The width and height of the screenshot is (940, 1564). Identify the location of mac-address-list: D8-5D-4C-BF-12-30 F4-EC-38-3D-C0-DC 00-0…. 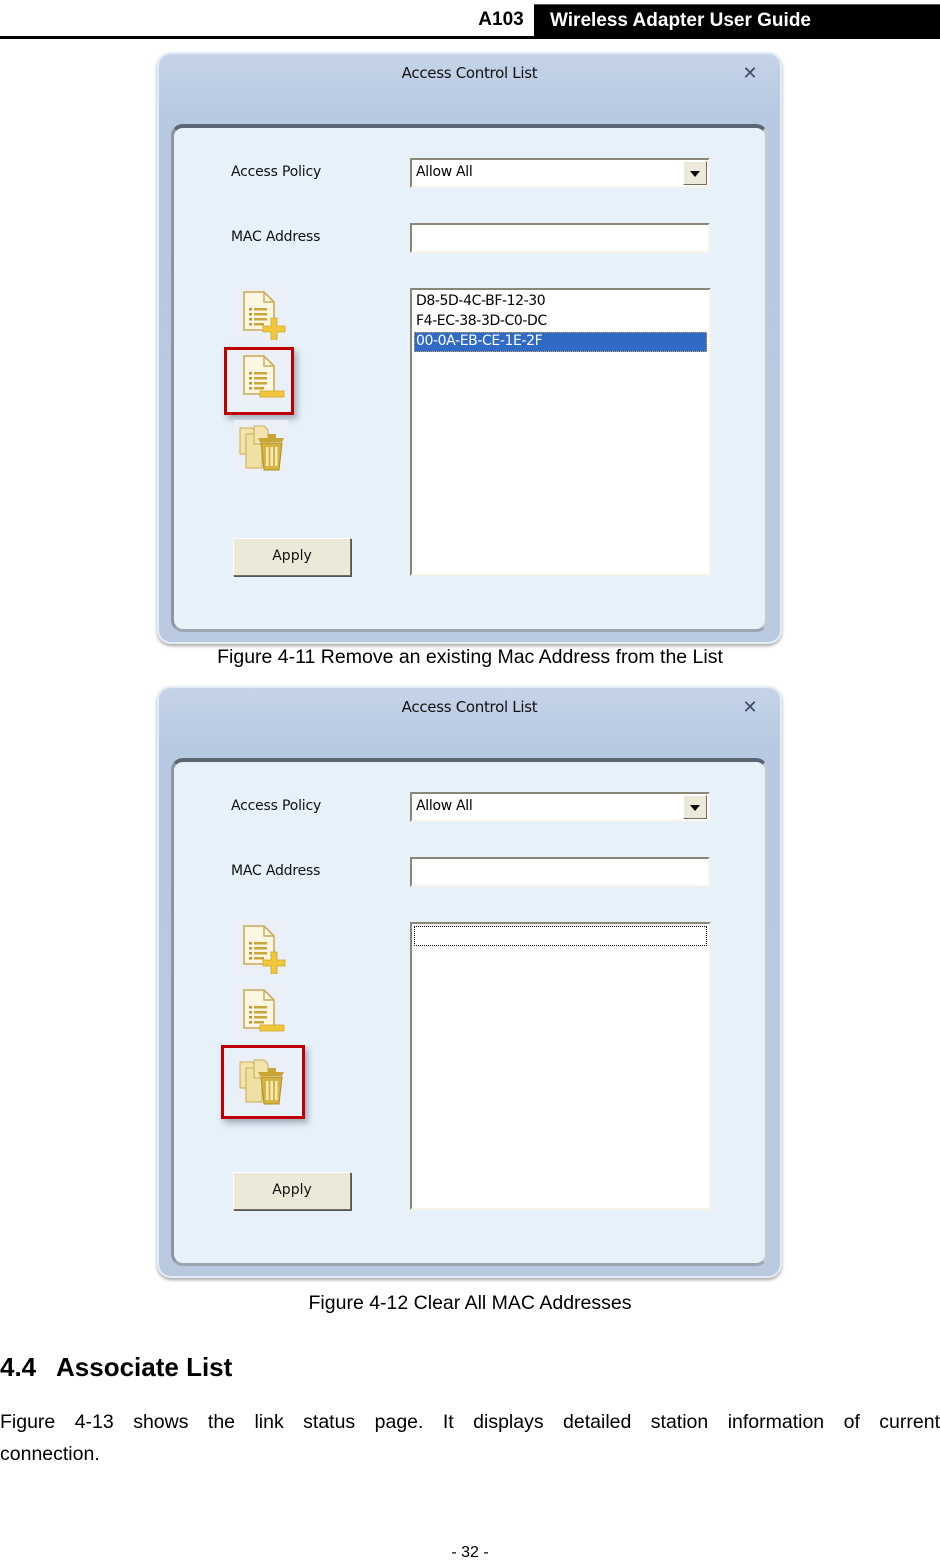
(560, 432).